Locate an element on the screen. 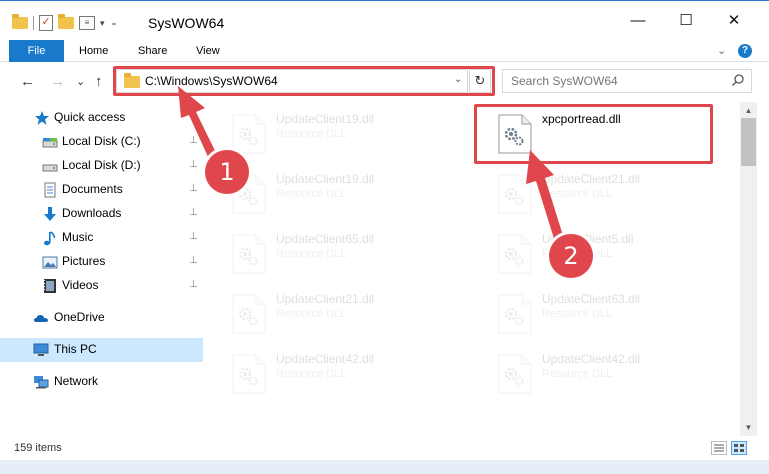 This screenshot has height=474, width=769. help-icon: ? is located at coordinates (745, 51).